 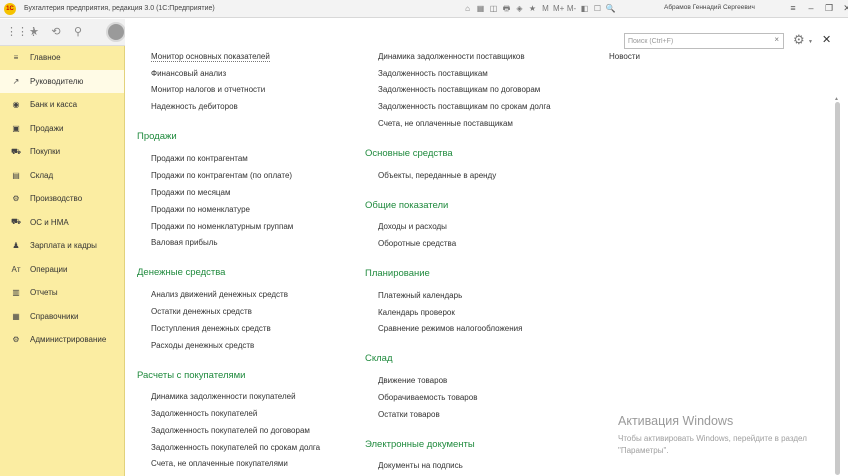 I want to click on sidebar-item-manager: ↗ Руководителю, so click(x=62, y=81).